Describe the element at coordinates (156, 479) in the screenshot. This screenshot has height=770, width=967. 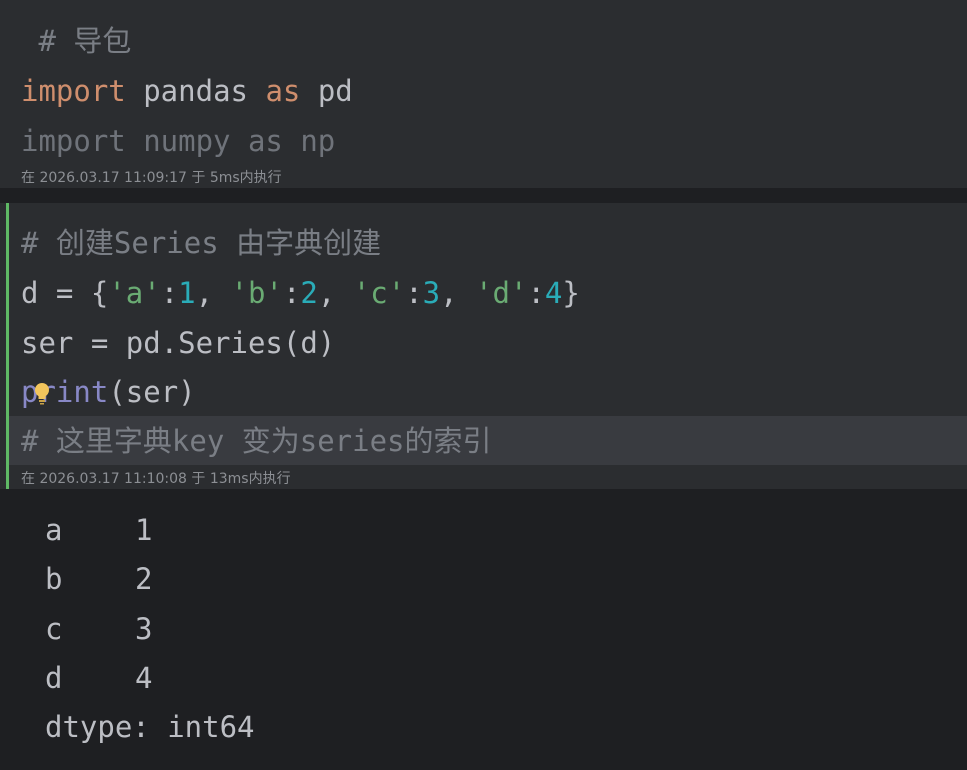
I see `execution-info: 在 2026.03.17 11:10:08 于 13ms内执行` at that location.